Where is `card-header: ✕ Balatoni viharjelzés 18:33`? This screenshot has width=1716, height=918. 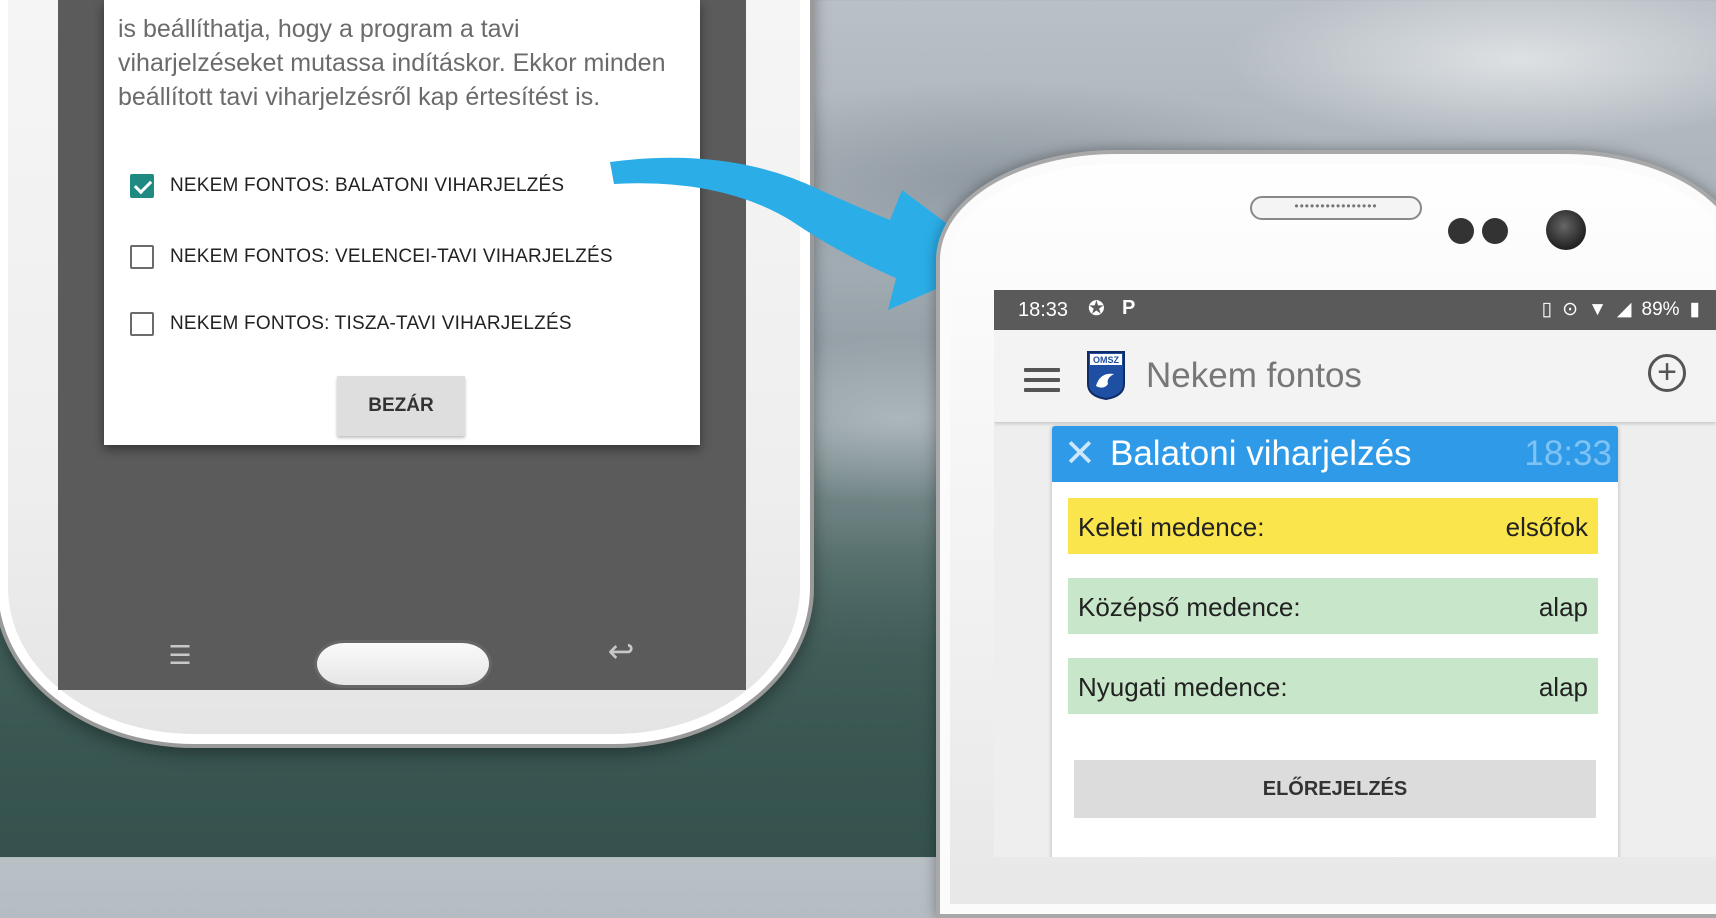 card-header: ✕ Balatoni viharjelzés 18:33 is located at coordinates (1335, 454).